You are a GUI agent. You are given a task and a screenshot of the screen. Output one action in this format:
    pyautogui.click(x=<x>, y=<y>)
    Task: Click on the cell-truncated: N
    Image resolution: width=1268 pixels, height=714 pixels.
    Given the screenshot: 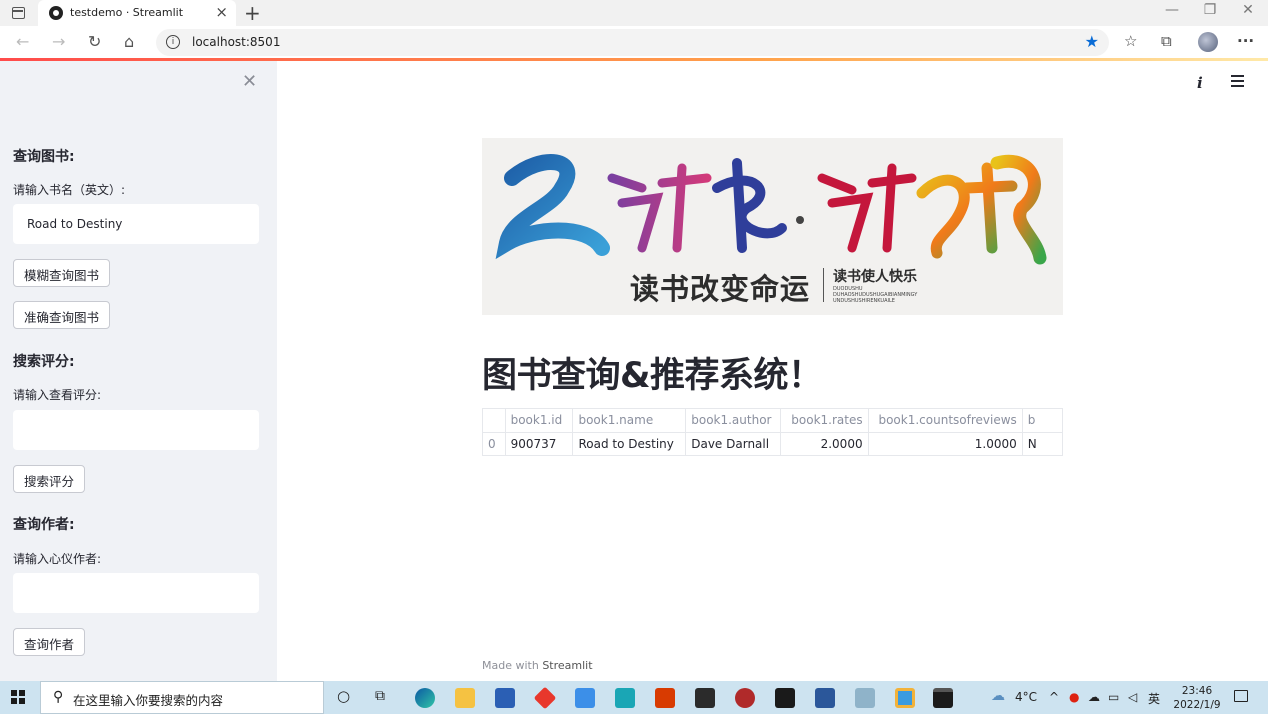 What is the action you would take?
    pyautogui.click(x=1042, y=443)
    